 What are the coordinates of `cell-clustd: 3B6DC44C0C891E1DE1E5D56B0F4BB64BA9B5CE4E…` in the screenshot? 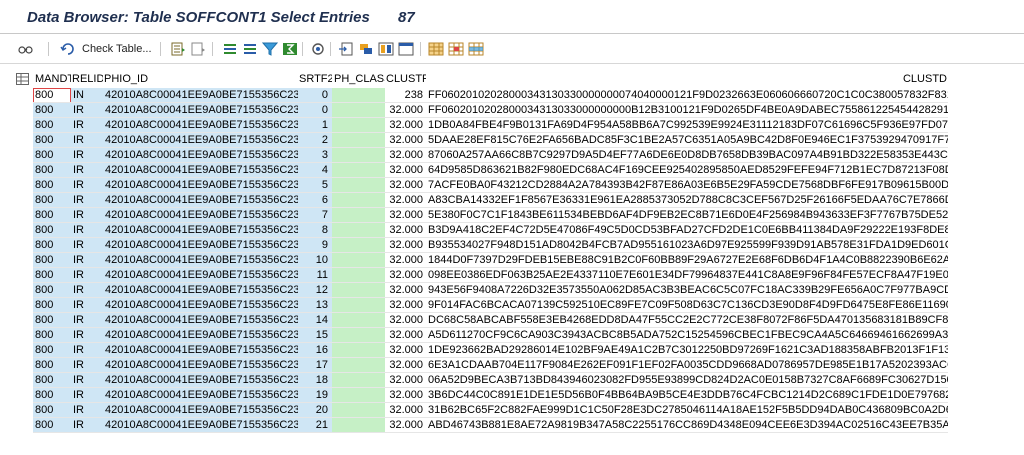 It's located at (687, 395).